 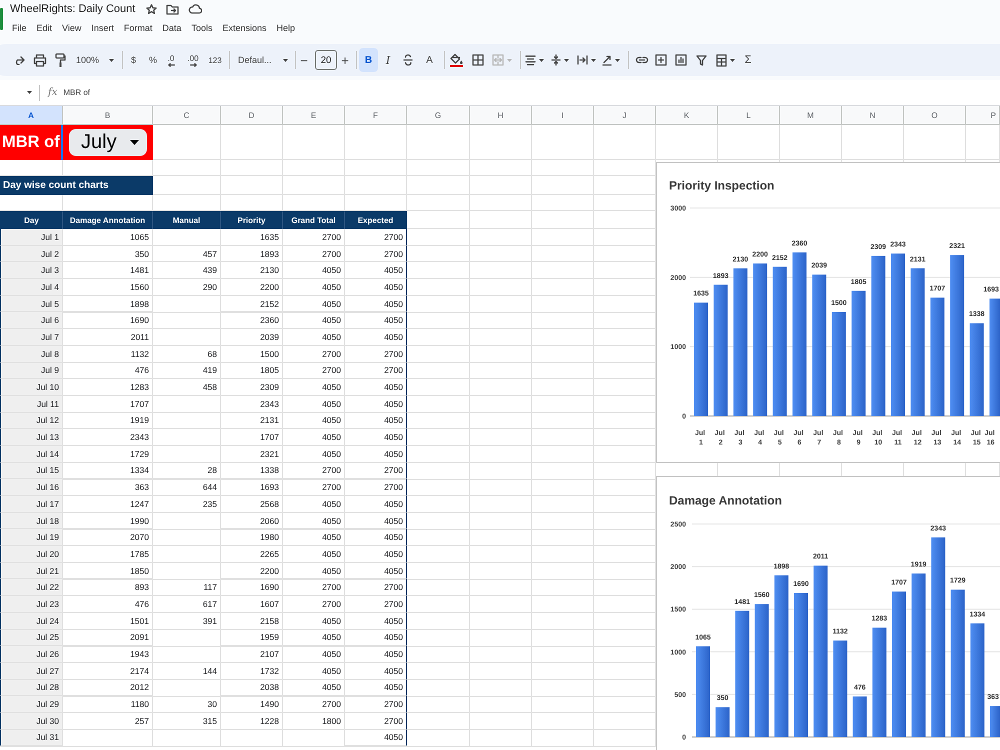 What do you see at coordinates (72, 28) in the screenshot?
I see `menu-item: View` at bounding box center [72, 28].